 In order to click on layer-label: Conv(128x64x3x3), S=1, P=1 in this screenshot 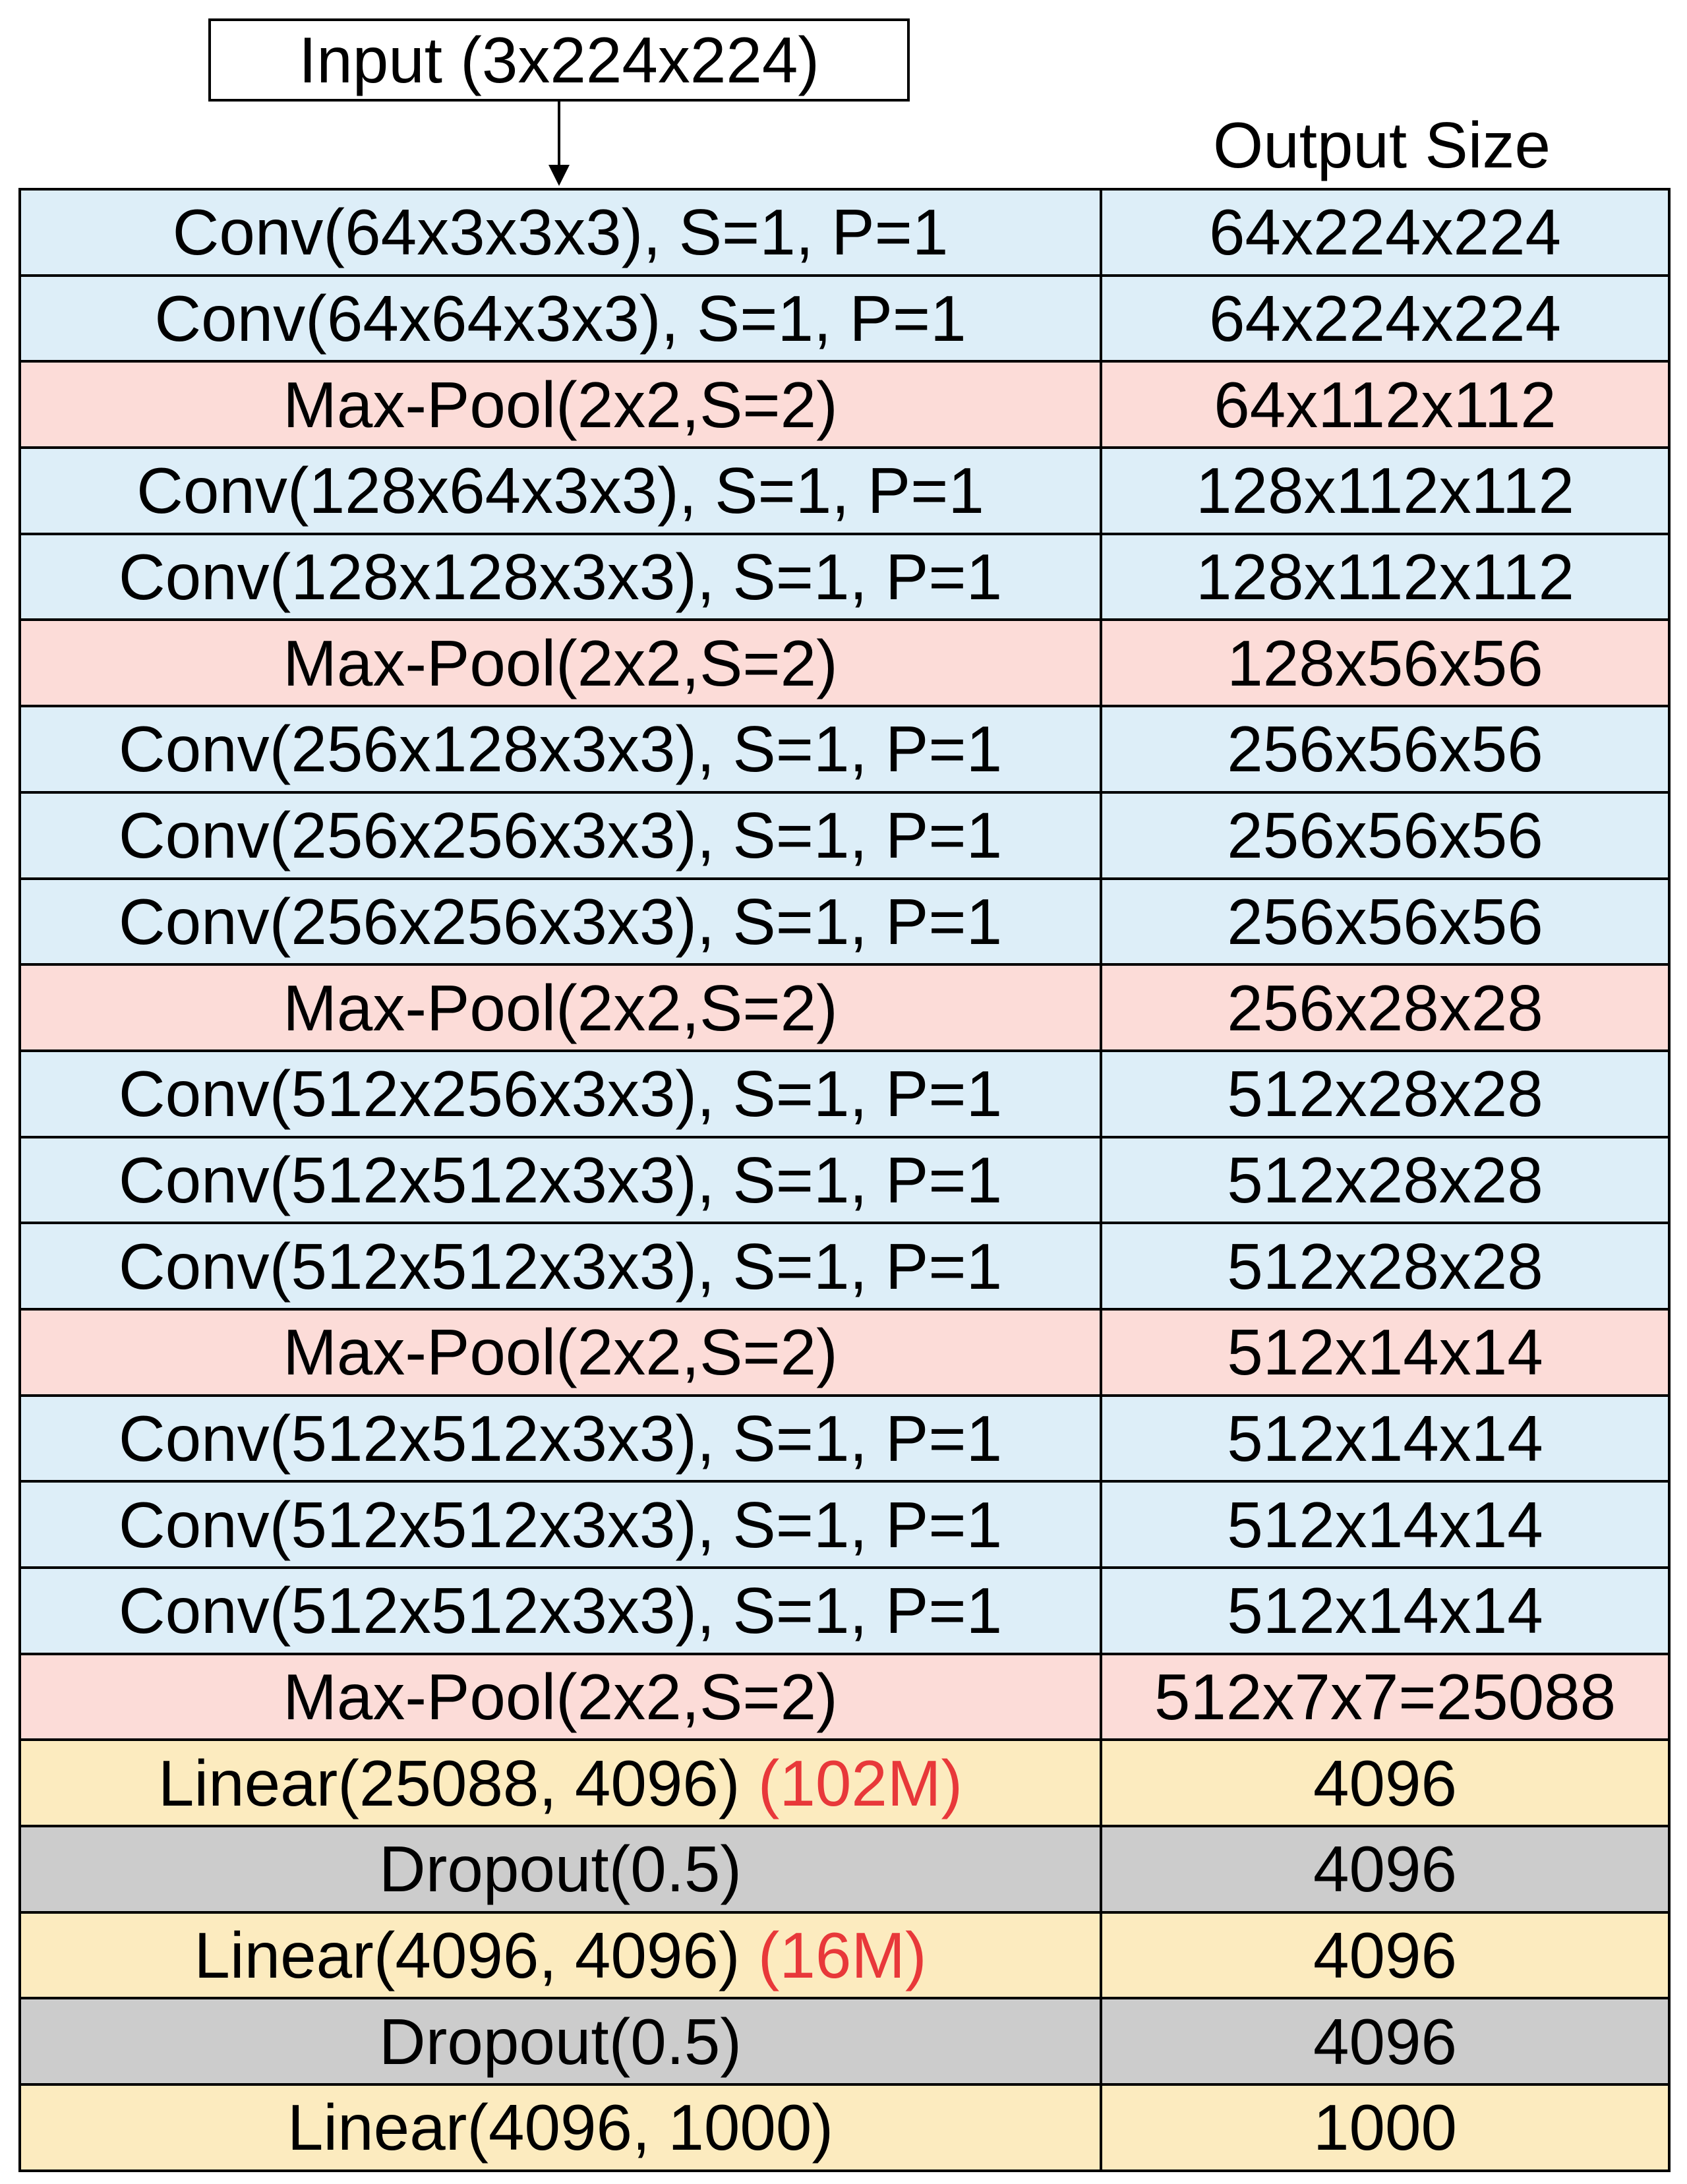, I will do `click(560, 490)`.